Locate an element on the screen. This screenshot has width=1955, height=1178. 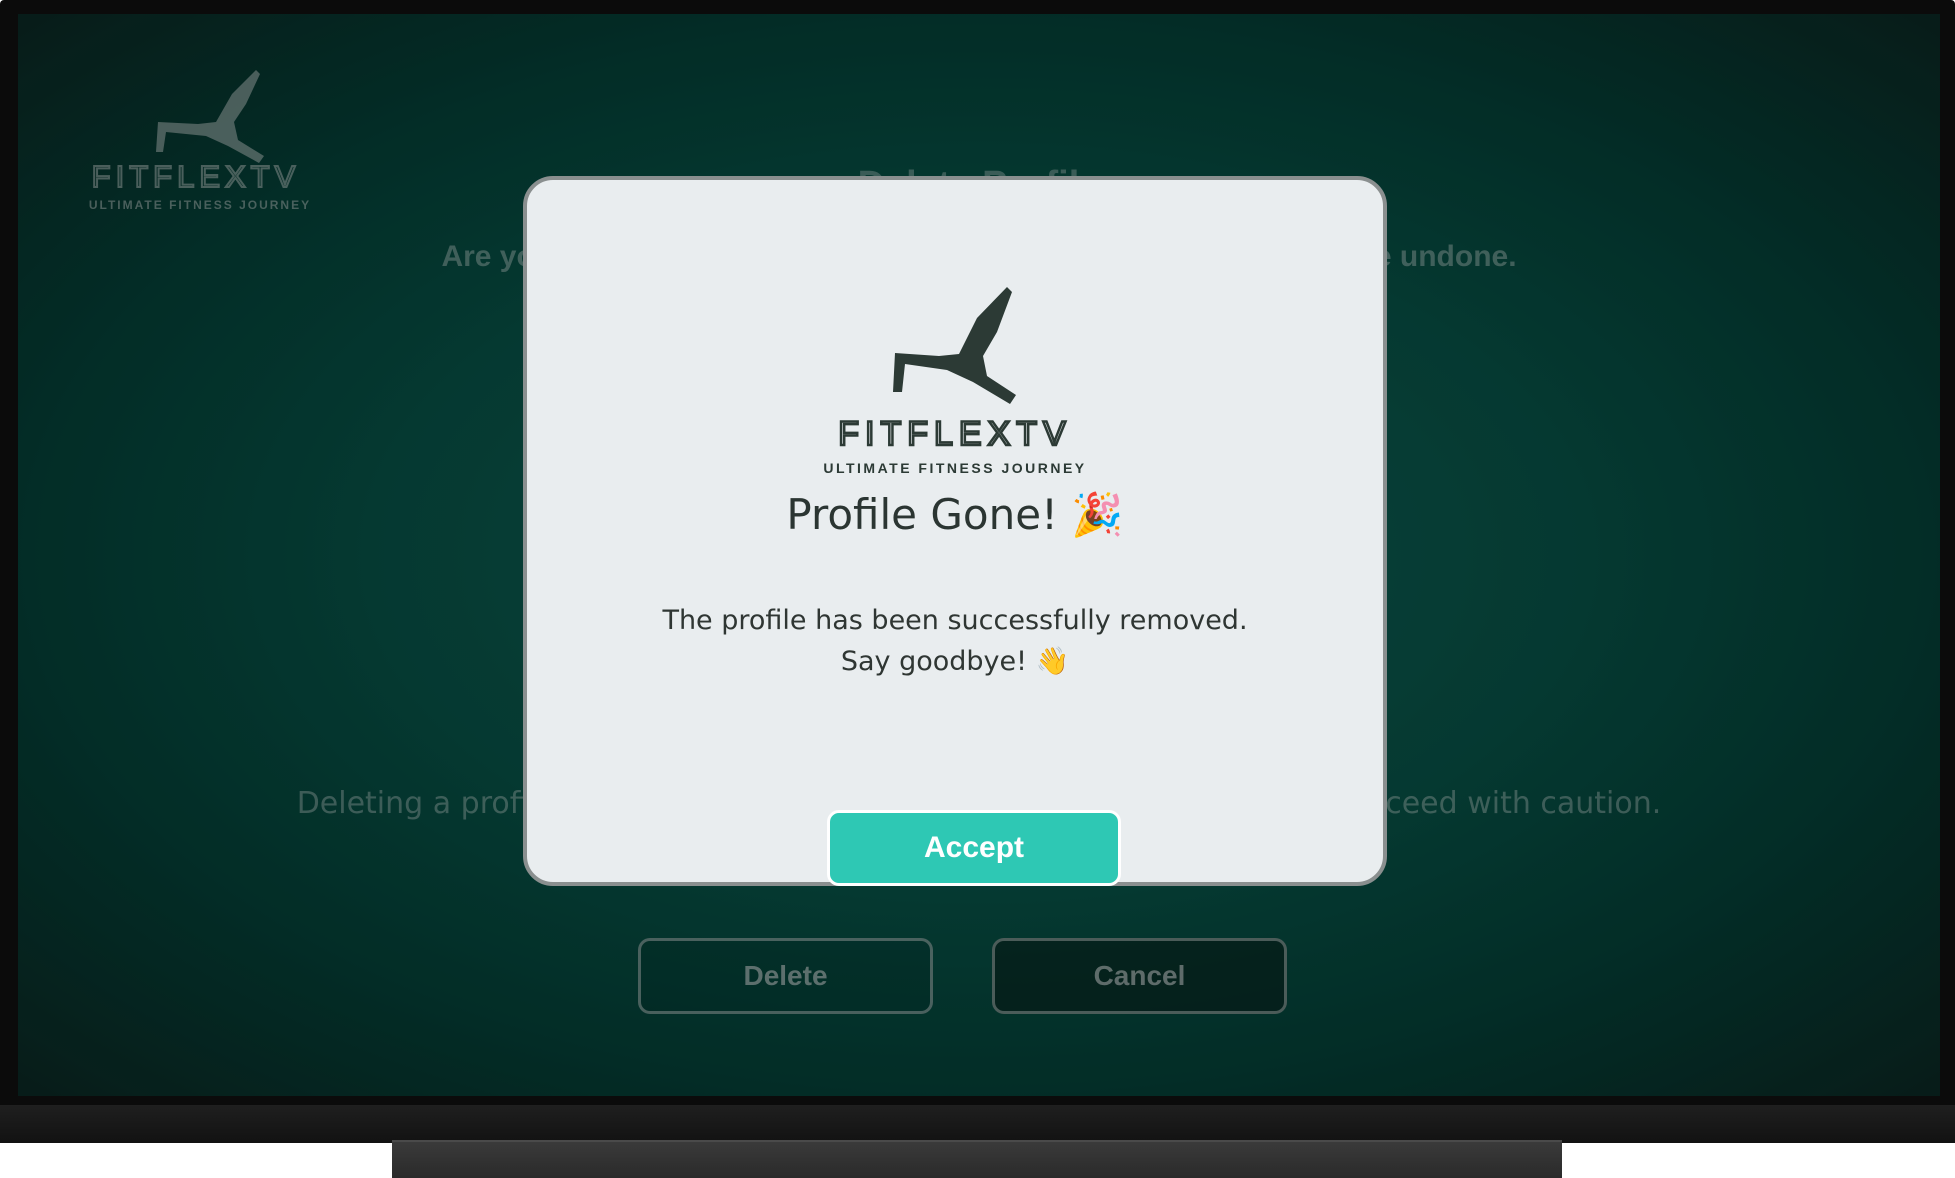
yoga-pose-icon: FITFLEXTV is located at coordinates (954, 370).